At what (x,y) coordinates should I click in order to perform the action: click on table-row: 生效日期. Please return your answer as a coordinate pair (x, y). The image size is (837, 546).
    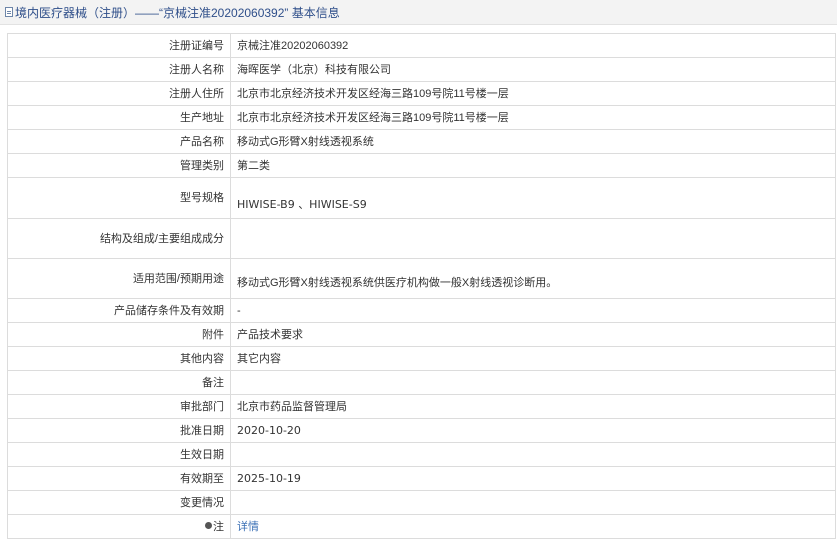
    Looking at the image, I should click on (421, 454).